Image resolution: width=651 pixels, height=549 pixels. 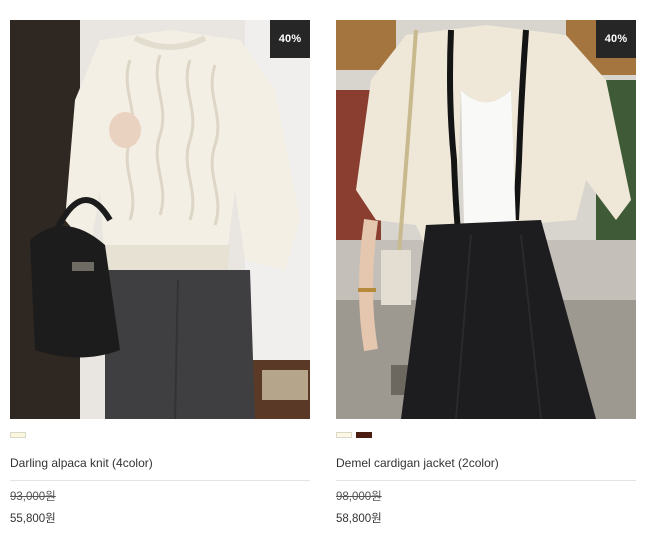 I want to click on sale-price: 58,800원, so click(x=359, y=519).